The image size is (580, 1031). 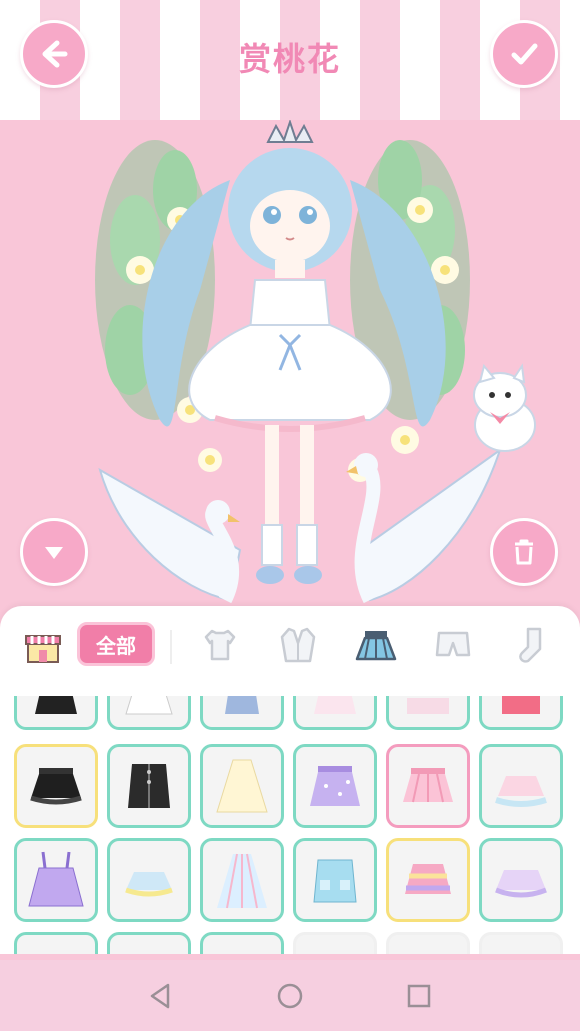 I want to click on skirt-icon, so click(x=376, y=646).